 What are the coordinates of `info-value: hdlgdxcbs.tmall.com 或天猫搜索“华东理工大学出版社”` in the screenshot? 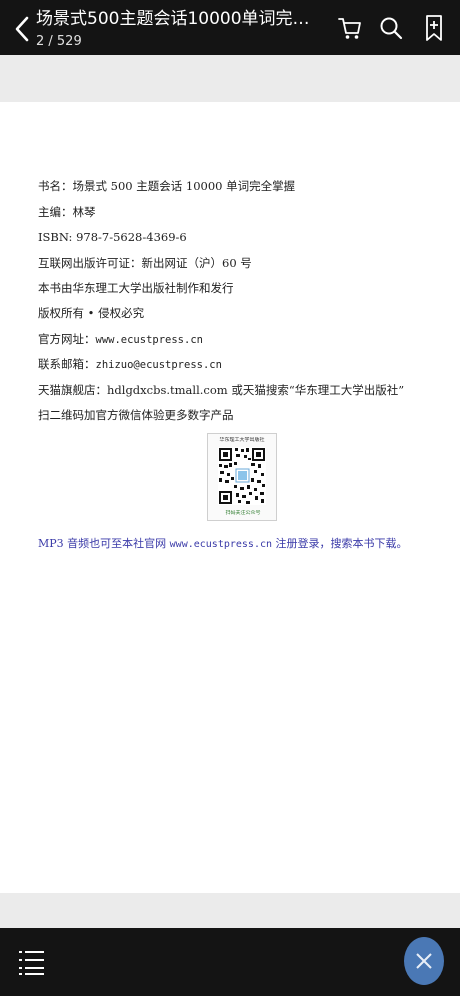 It's located at (256, 390).